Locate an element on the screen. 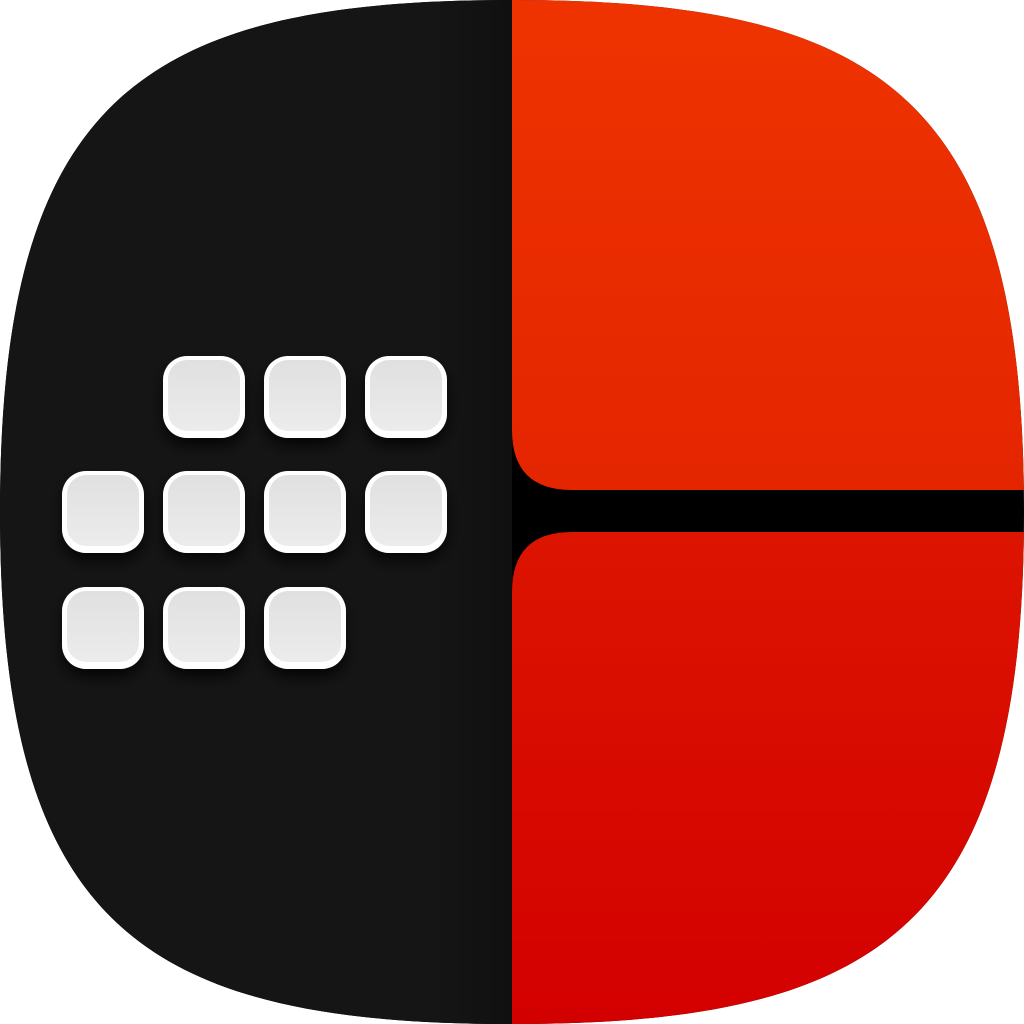 The height and width of the screenshot is (1024, 1024). bottom-row is located at coordinates (204, 628).